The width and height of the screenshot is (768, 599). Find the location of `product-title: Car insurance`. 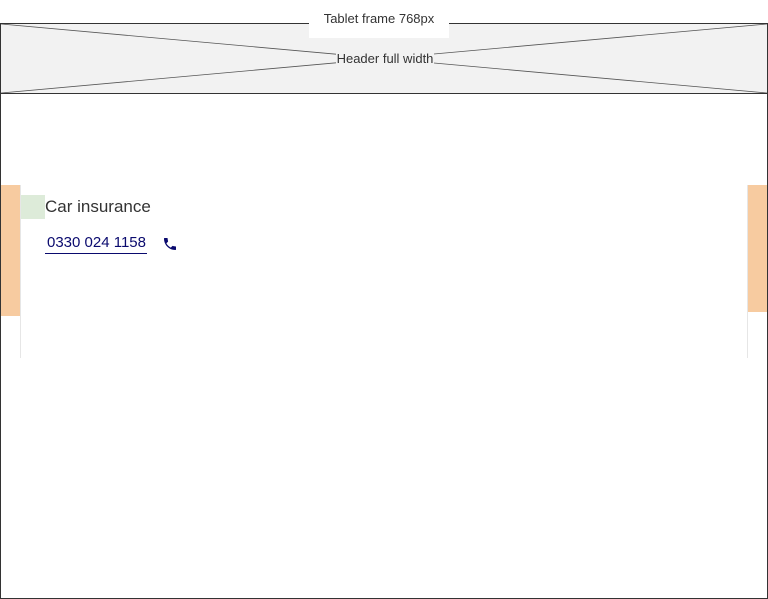

product-title: Car insurance is located at coordinates (98, 206).